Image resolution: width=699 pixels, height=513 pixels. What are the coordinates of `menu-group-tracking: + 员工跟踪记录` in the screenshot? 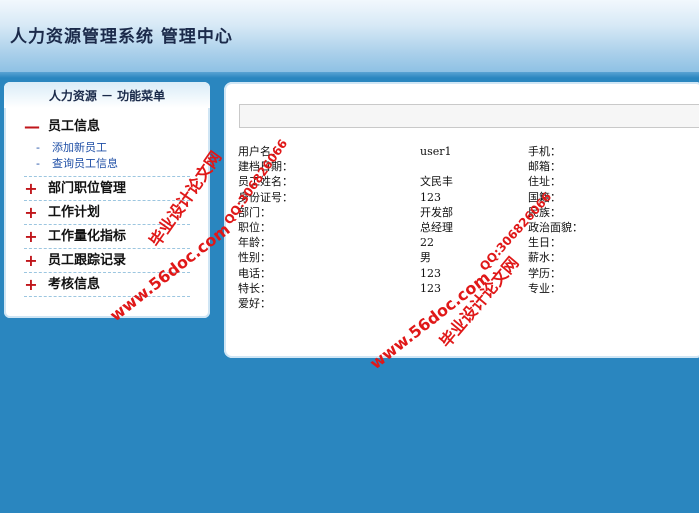 It's located at (107, 261).